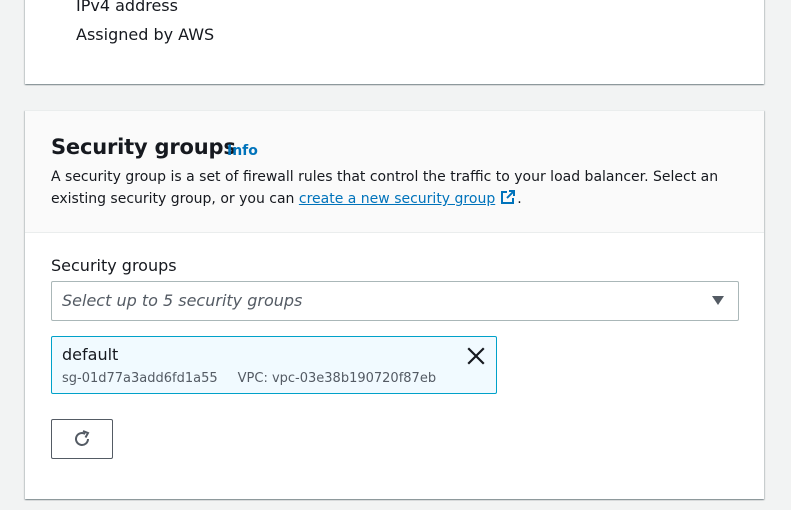 The width and height of the screenshot is (791, 510). What do you see at coordinates (242, 151) in the screenshot?
I see `info-link: Info` at bounding box center [242, 151].